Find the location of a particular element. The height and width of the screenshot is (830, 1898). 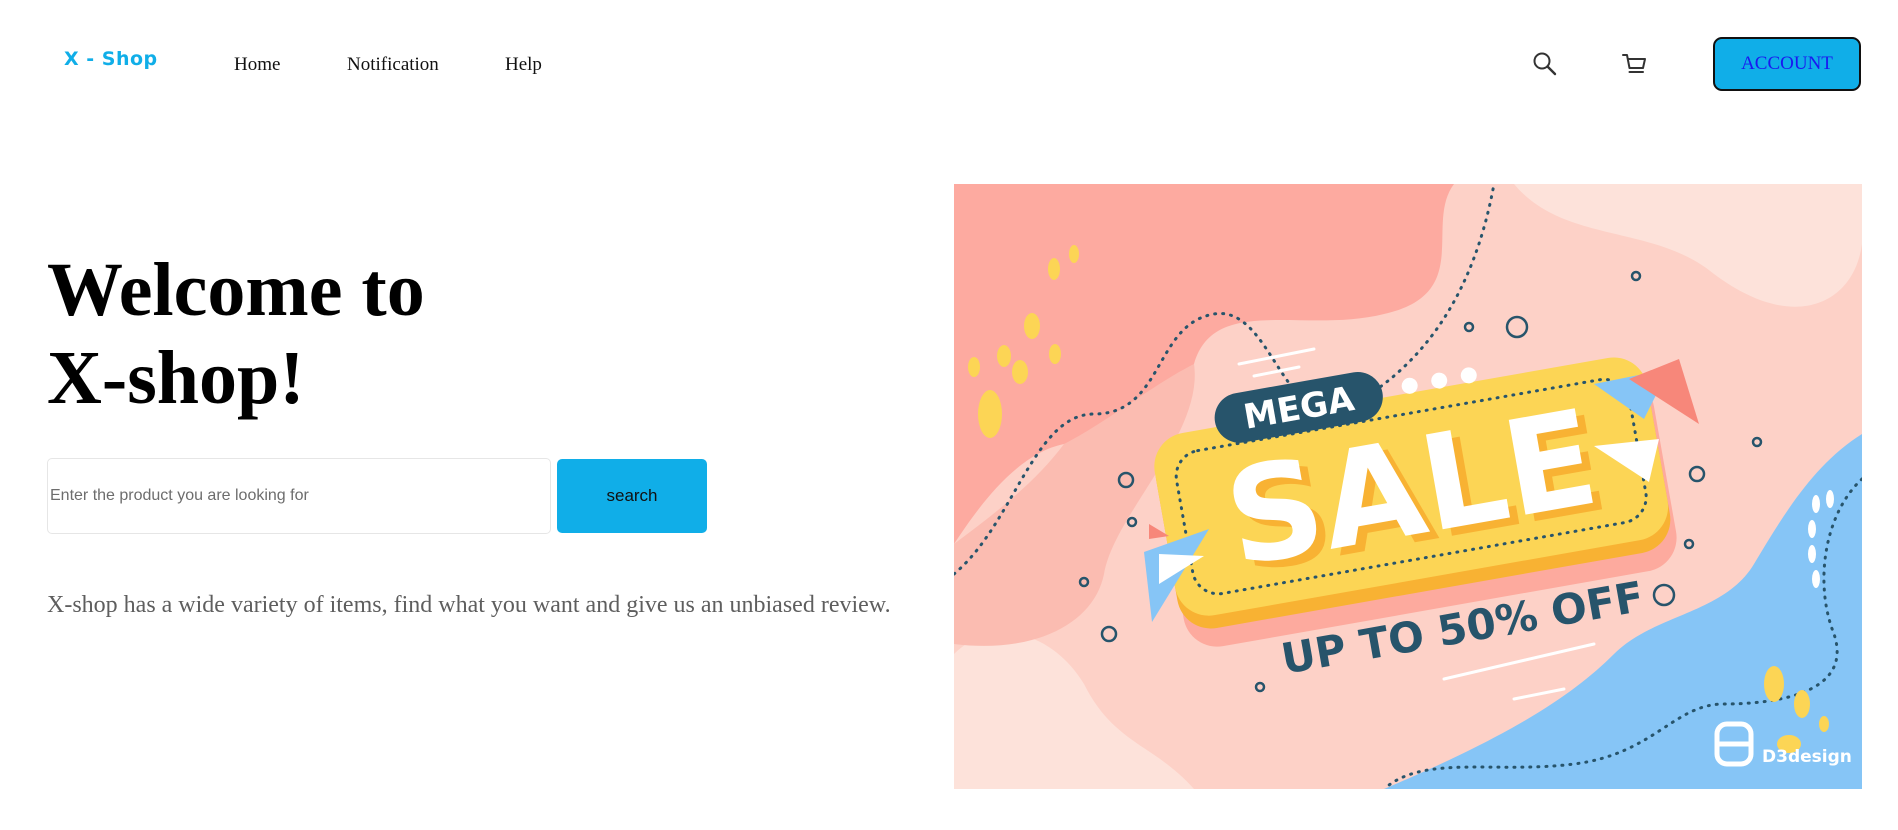

nav-help: Help is located at coordinates (523, 65).